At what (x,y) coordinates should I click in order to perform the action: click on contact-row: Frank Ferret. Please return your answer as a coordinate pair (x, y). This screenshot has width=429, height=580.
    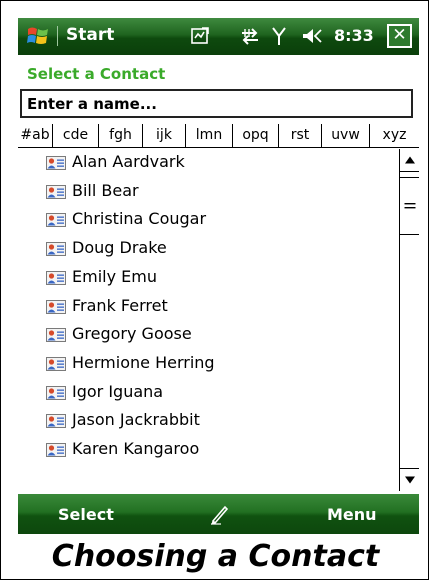
    Looking at the image, I should click on (208, 307).